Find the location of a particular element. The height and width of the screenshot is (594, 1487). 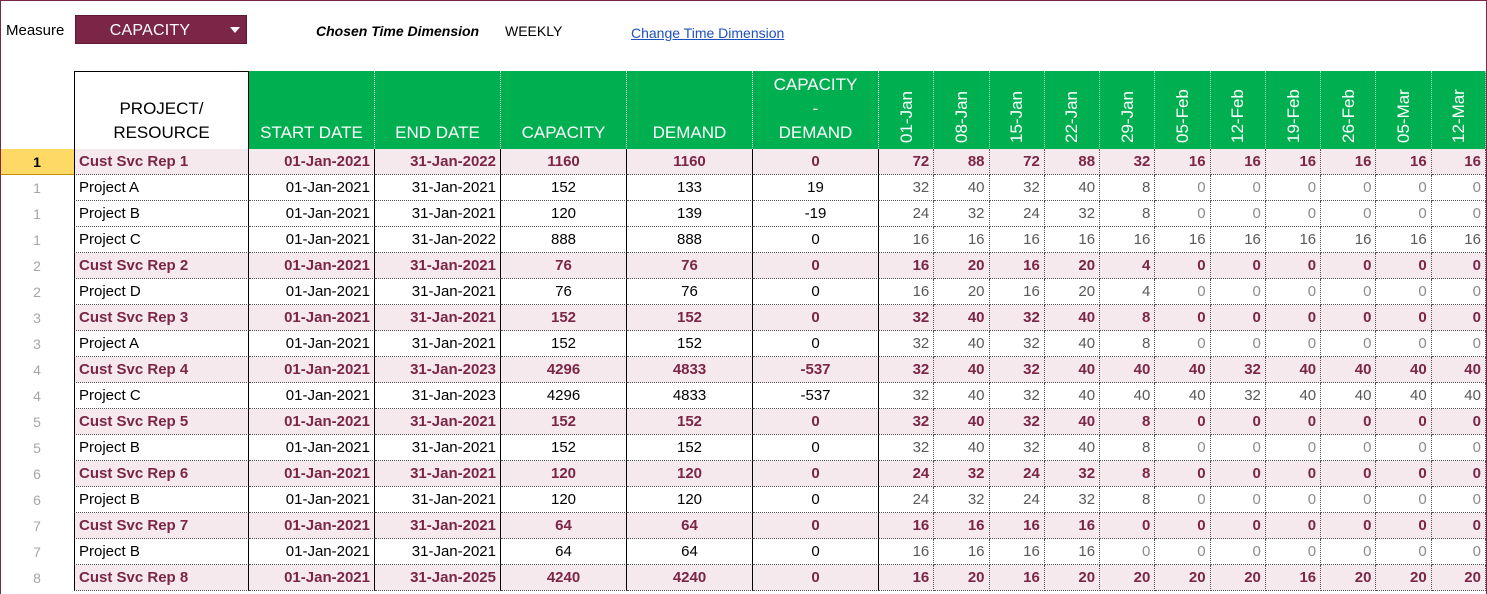

cell-capacity: 152 is located at coordinates (564, 318).